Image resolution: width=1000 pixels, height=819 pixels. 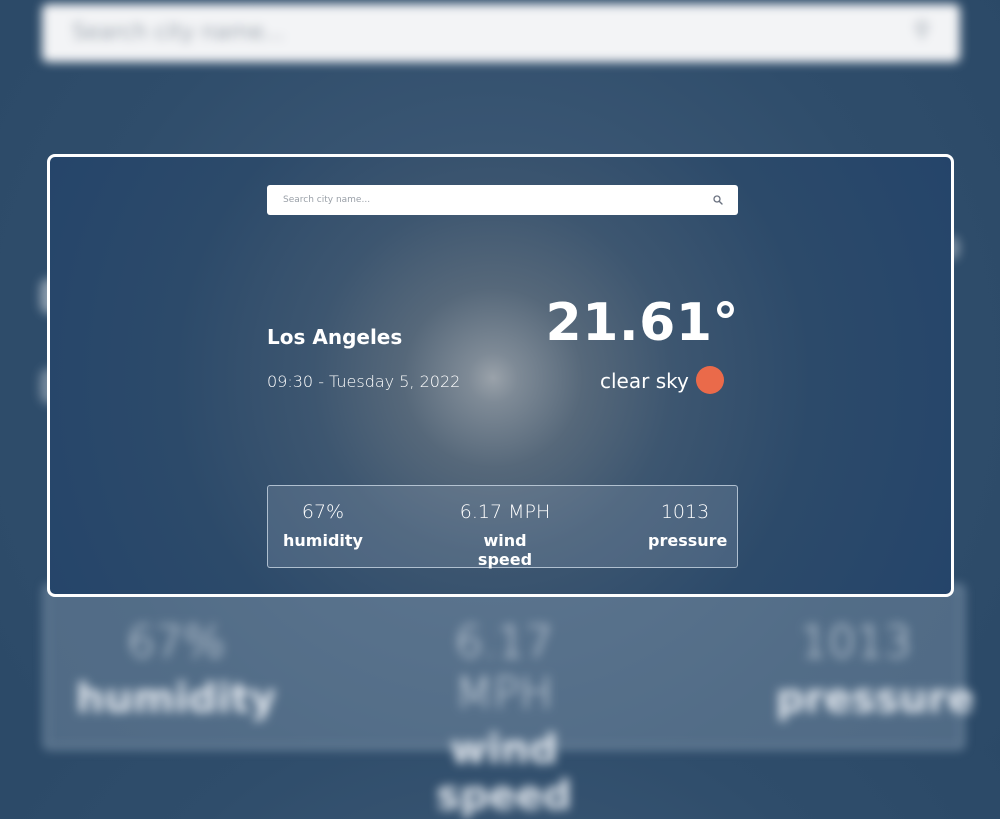 What do you see at coordinates (335, 337) in the screenshot?
I see `city-name: Los Angeles` at bounding box center [335, 337].